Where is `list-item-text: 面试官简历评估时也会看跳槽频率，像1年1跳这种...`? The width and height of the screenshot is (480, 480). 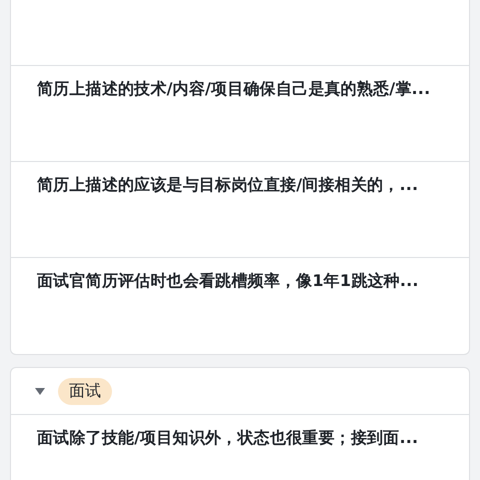
list-item-text: 面试官简历评估时也会看跳槽频率，像1年1跳这种... is located at coordinates (228, 280).